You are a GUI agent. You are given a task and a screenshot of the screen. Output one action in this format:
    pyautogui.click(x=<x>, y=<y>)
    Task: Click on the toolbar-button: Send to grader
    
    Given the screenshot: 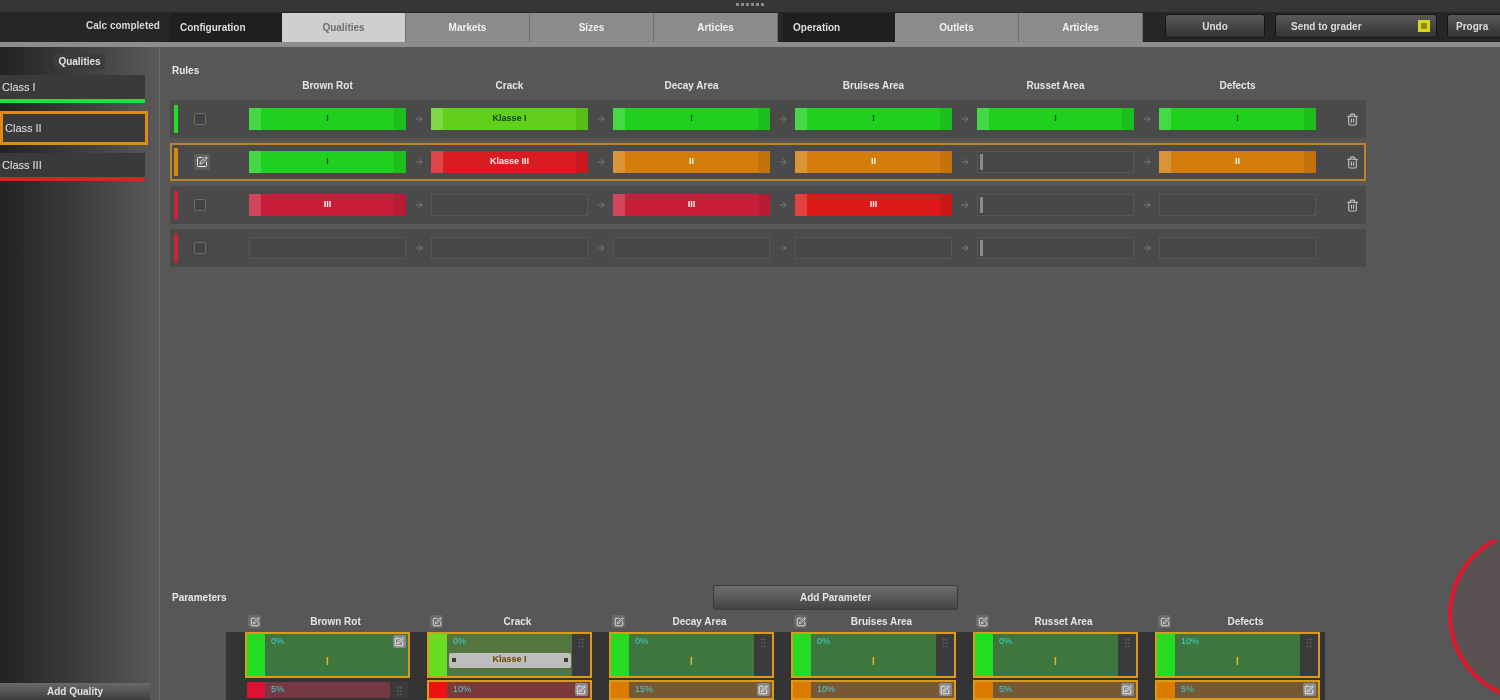 What is the action you would take?
    pyautogui.click(x=1356, y=26)
    